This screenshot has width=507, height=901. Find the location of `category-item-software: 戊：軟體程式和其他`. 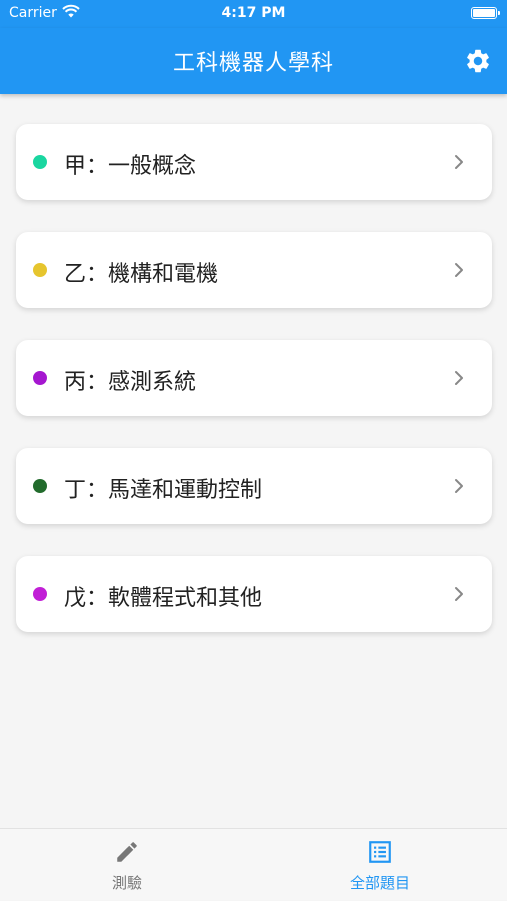

category-item-software: 戊：軟體程式和其他 is located at coordinates (254, 594).